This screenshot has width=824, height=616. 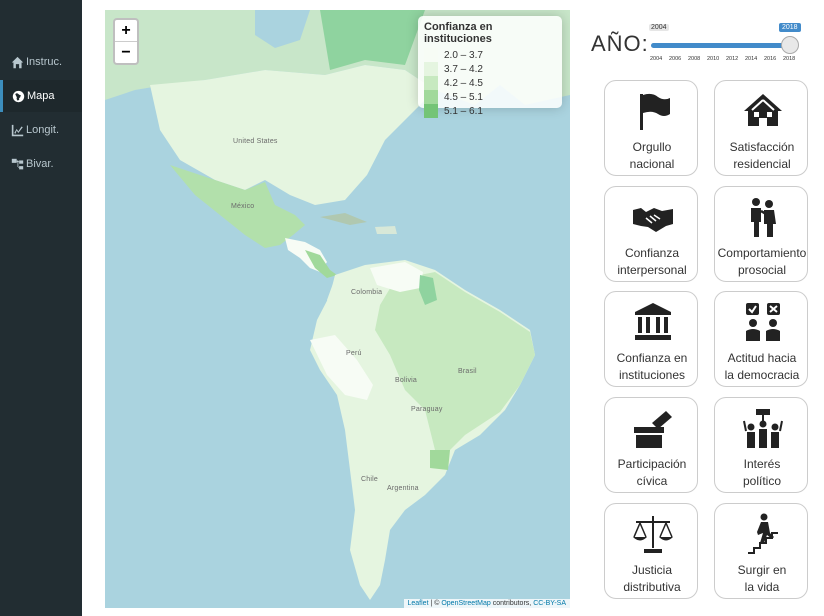 What do you see at coordinates (762, 366) in the screenshot?
I see `theme-label: Actitud hacia la democracia` at bounding box center [762, 366].